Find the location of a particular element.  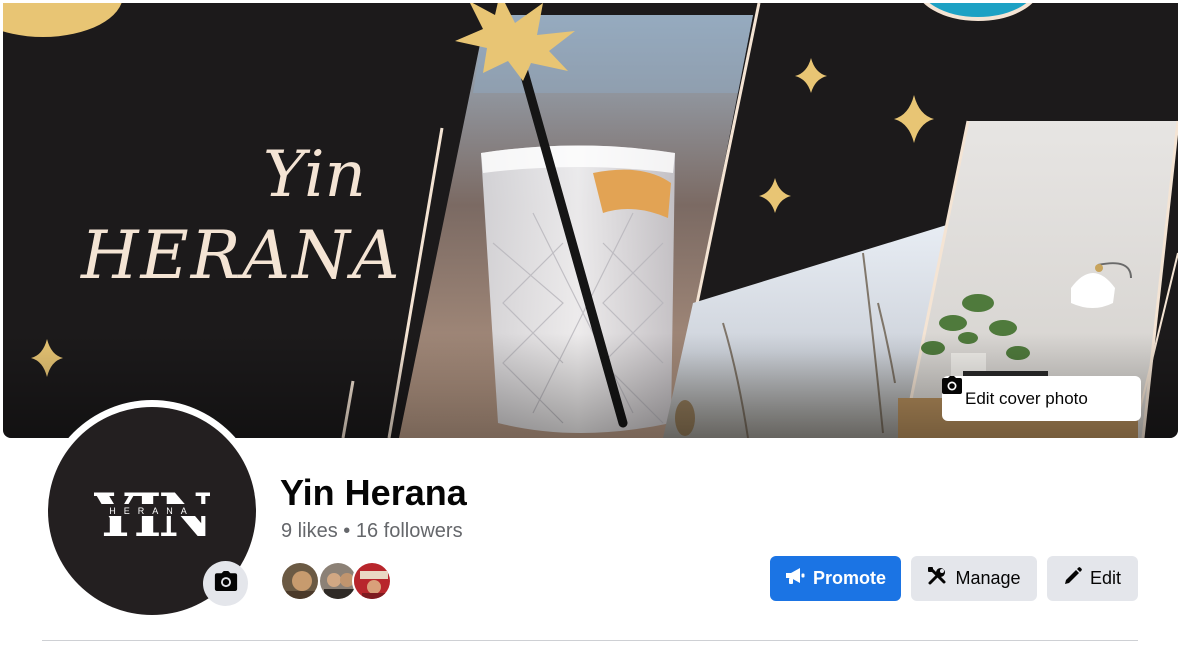

camera-icon is located at coordinates (226, 583).